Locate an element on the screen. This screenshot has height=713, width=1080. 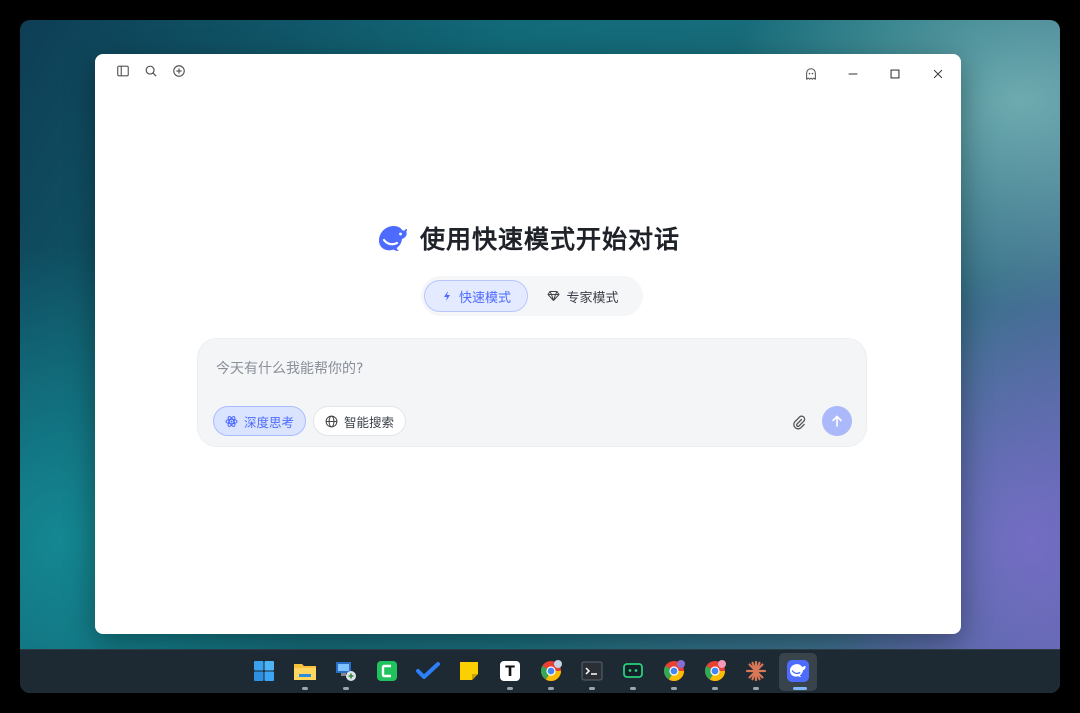
fast-mode-label: 快速模式 is located at coordinates (484, 298).